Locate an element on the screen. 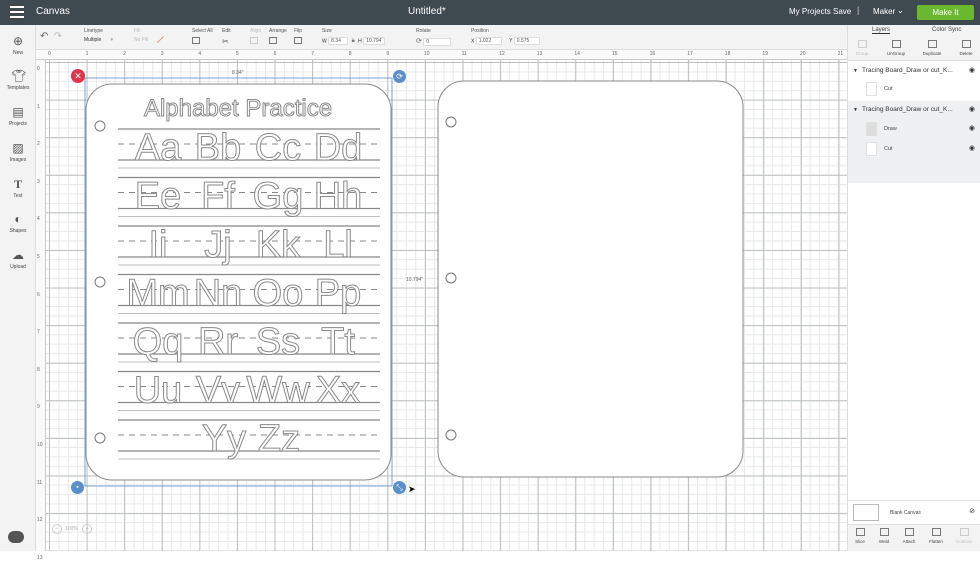 The height and width of the screenshot is (561, 980). x-label: X is located at coordinates (473, 41).